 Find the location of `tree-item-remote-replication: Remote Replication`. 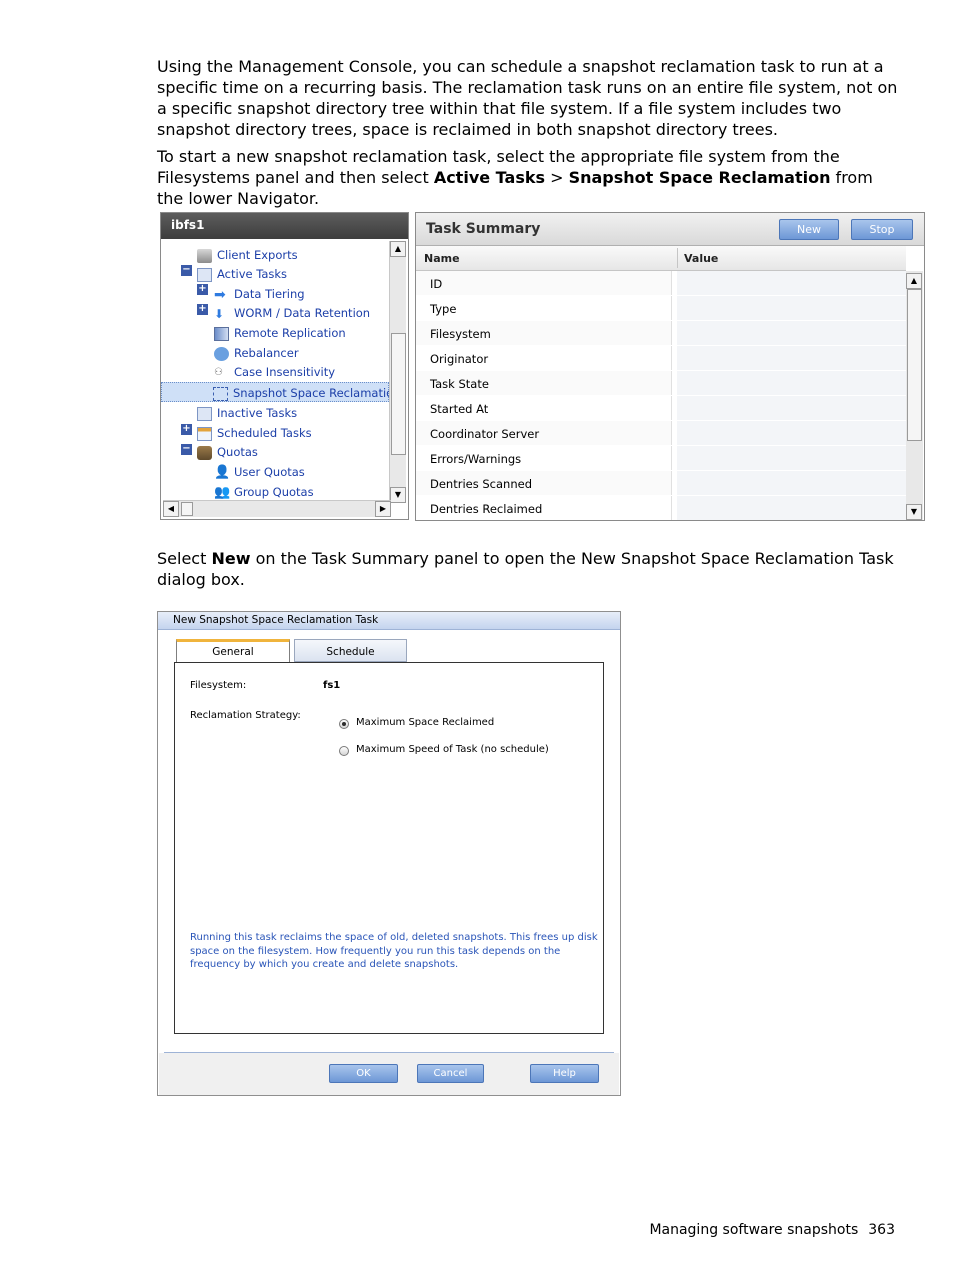

tree-item-remote-replication: Remote Replication is located at coordinates (280, 333).